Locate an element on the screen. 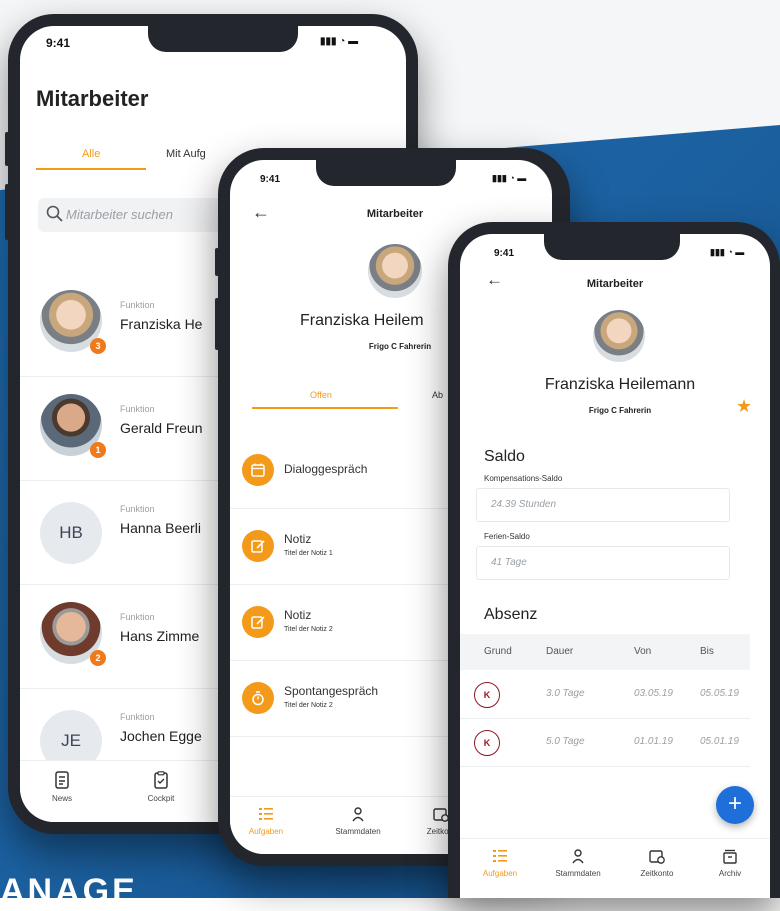 This screenshot has width=780, height=911. nav-label: Cockpit is located at coordinates (161, 798).